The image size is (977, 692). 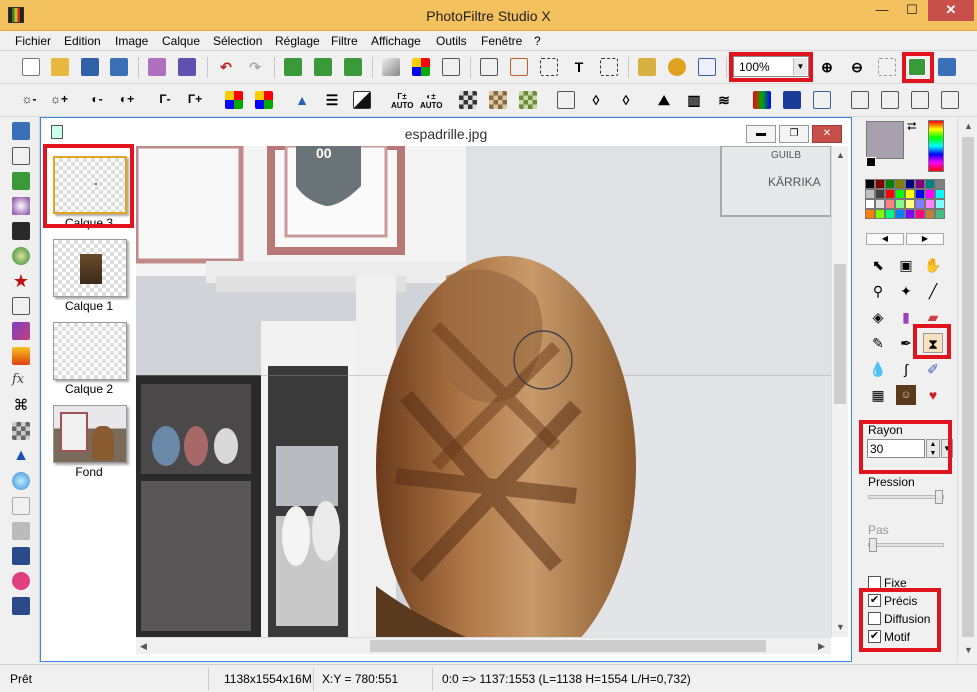 What do you see at coordinates (840, 334) in the screenshot?
I see `vertical-scroll-thumb` at bounding box center [840, 334].